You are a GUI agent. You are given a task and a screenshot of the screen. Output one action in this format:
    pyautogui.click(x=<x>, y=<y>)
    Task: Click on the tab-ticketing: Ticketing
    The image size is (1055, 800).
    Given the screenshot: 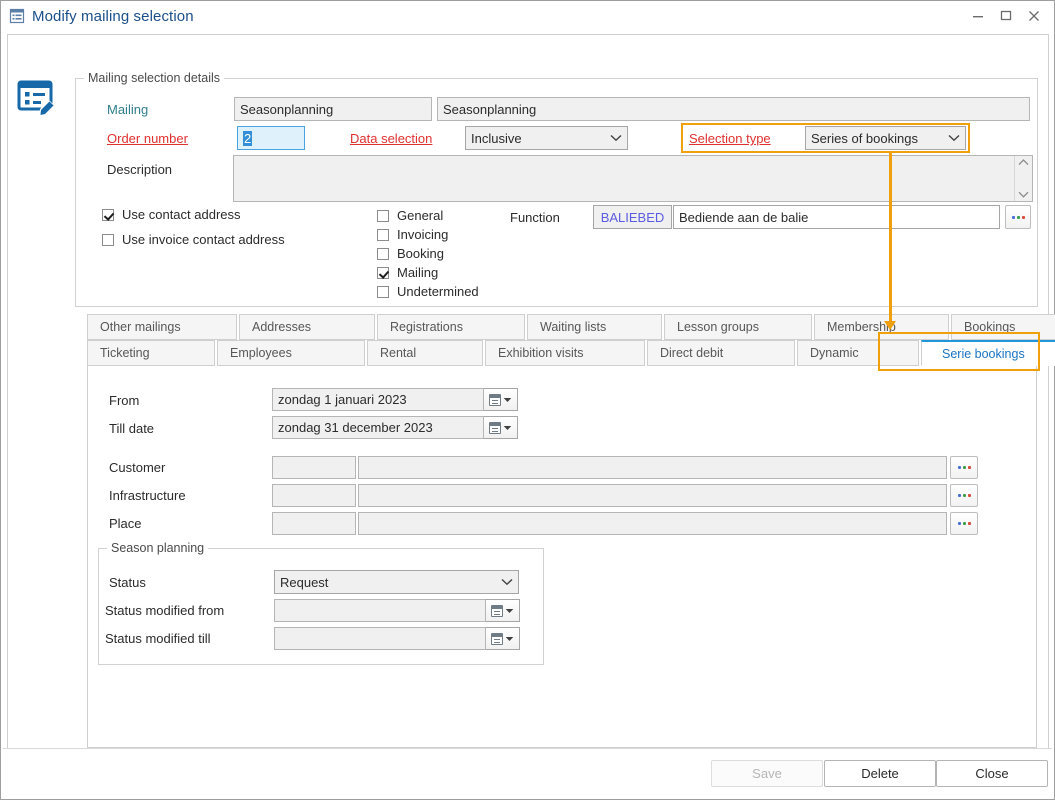 What is the action you would take?
    pyautogui.click(x=151, y=353)
    